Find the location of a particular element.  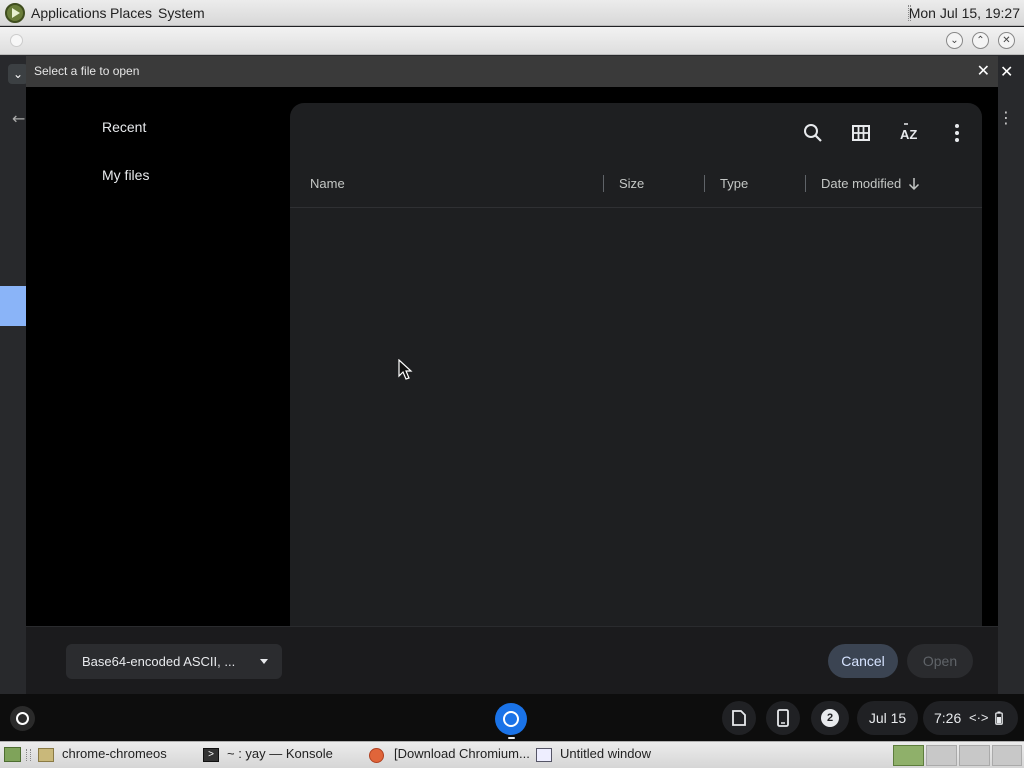

cancel-button: Cancel is located at coordinates (863, 661).